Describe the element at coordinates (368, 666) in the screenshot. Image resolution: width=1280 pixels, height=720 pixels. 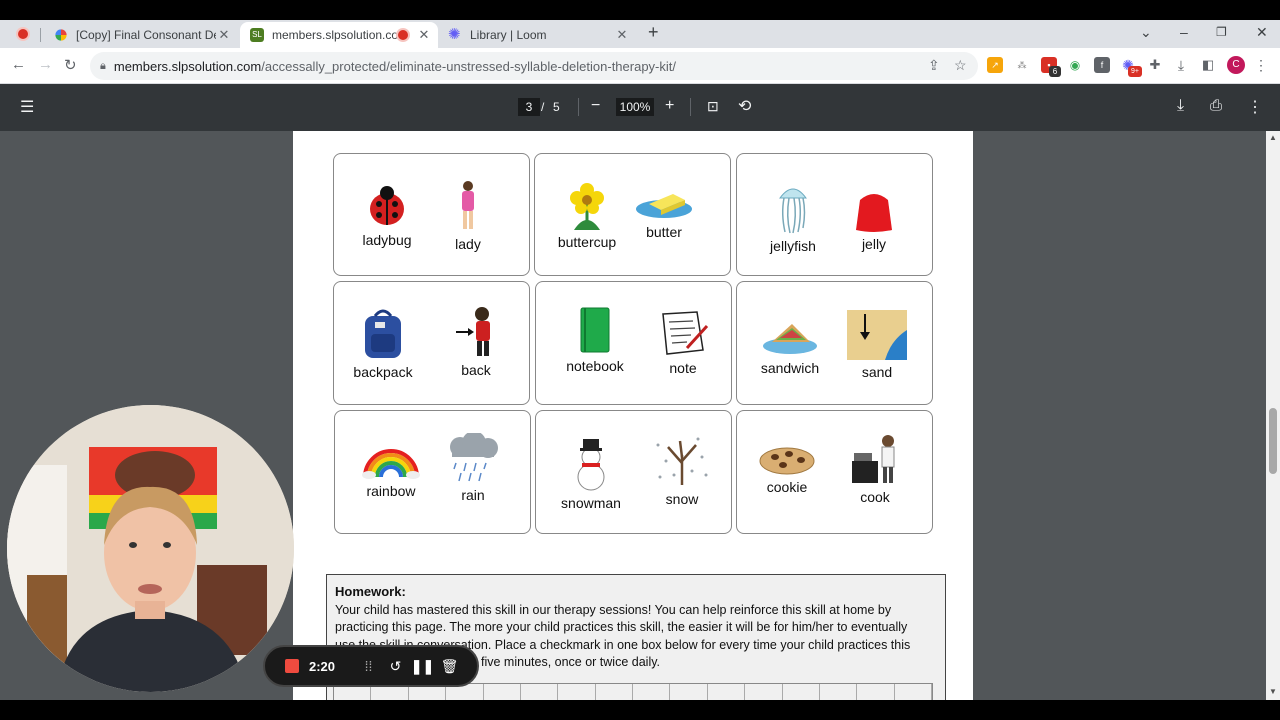
I see `drag-handle-icon: ⁞⁞` at that location.